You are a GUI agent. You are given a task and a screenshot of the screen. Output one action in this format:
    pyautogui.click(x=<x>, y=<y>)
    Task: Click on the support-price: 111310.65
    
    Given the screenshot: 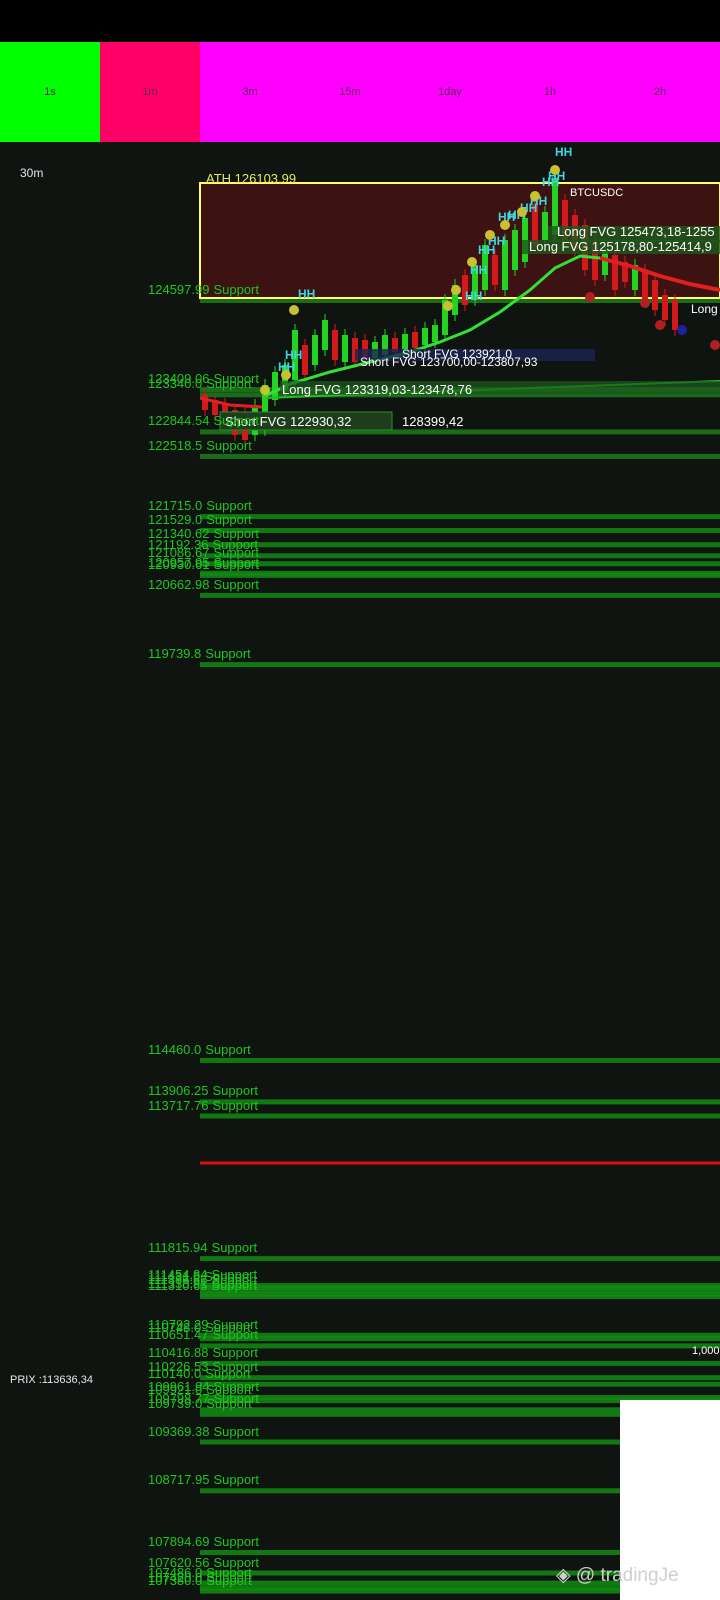 What is the action you would take?
    pyautogui.click(x=178, y=1285)
    